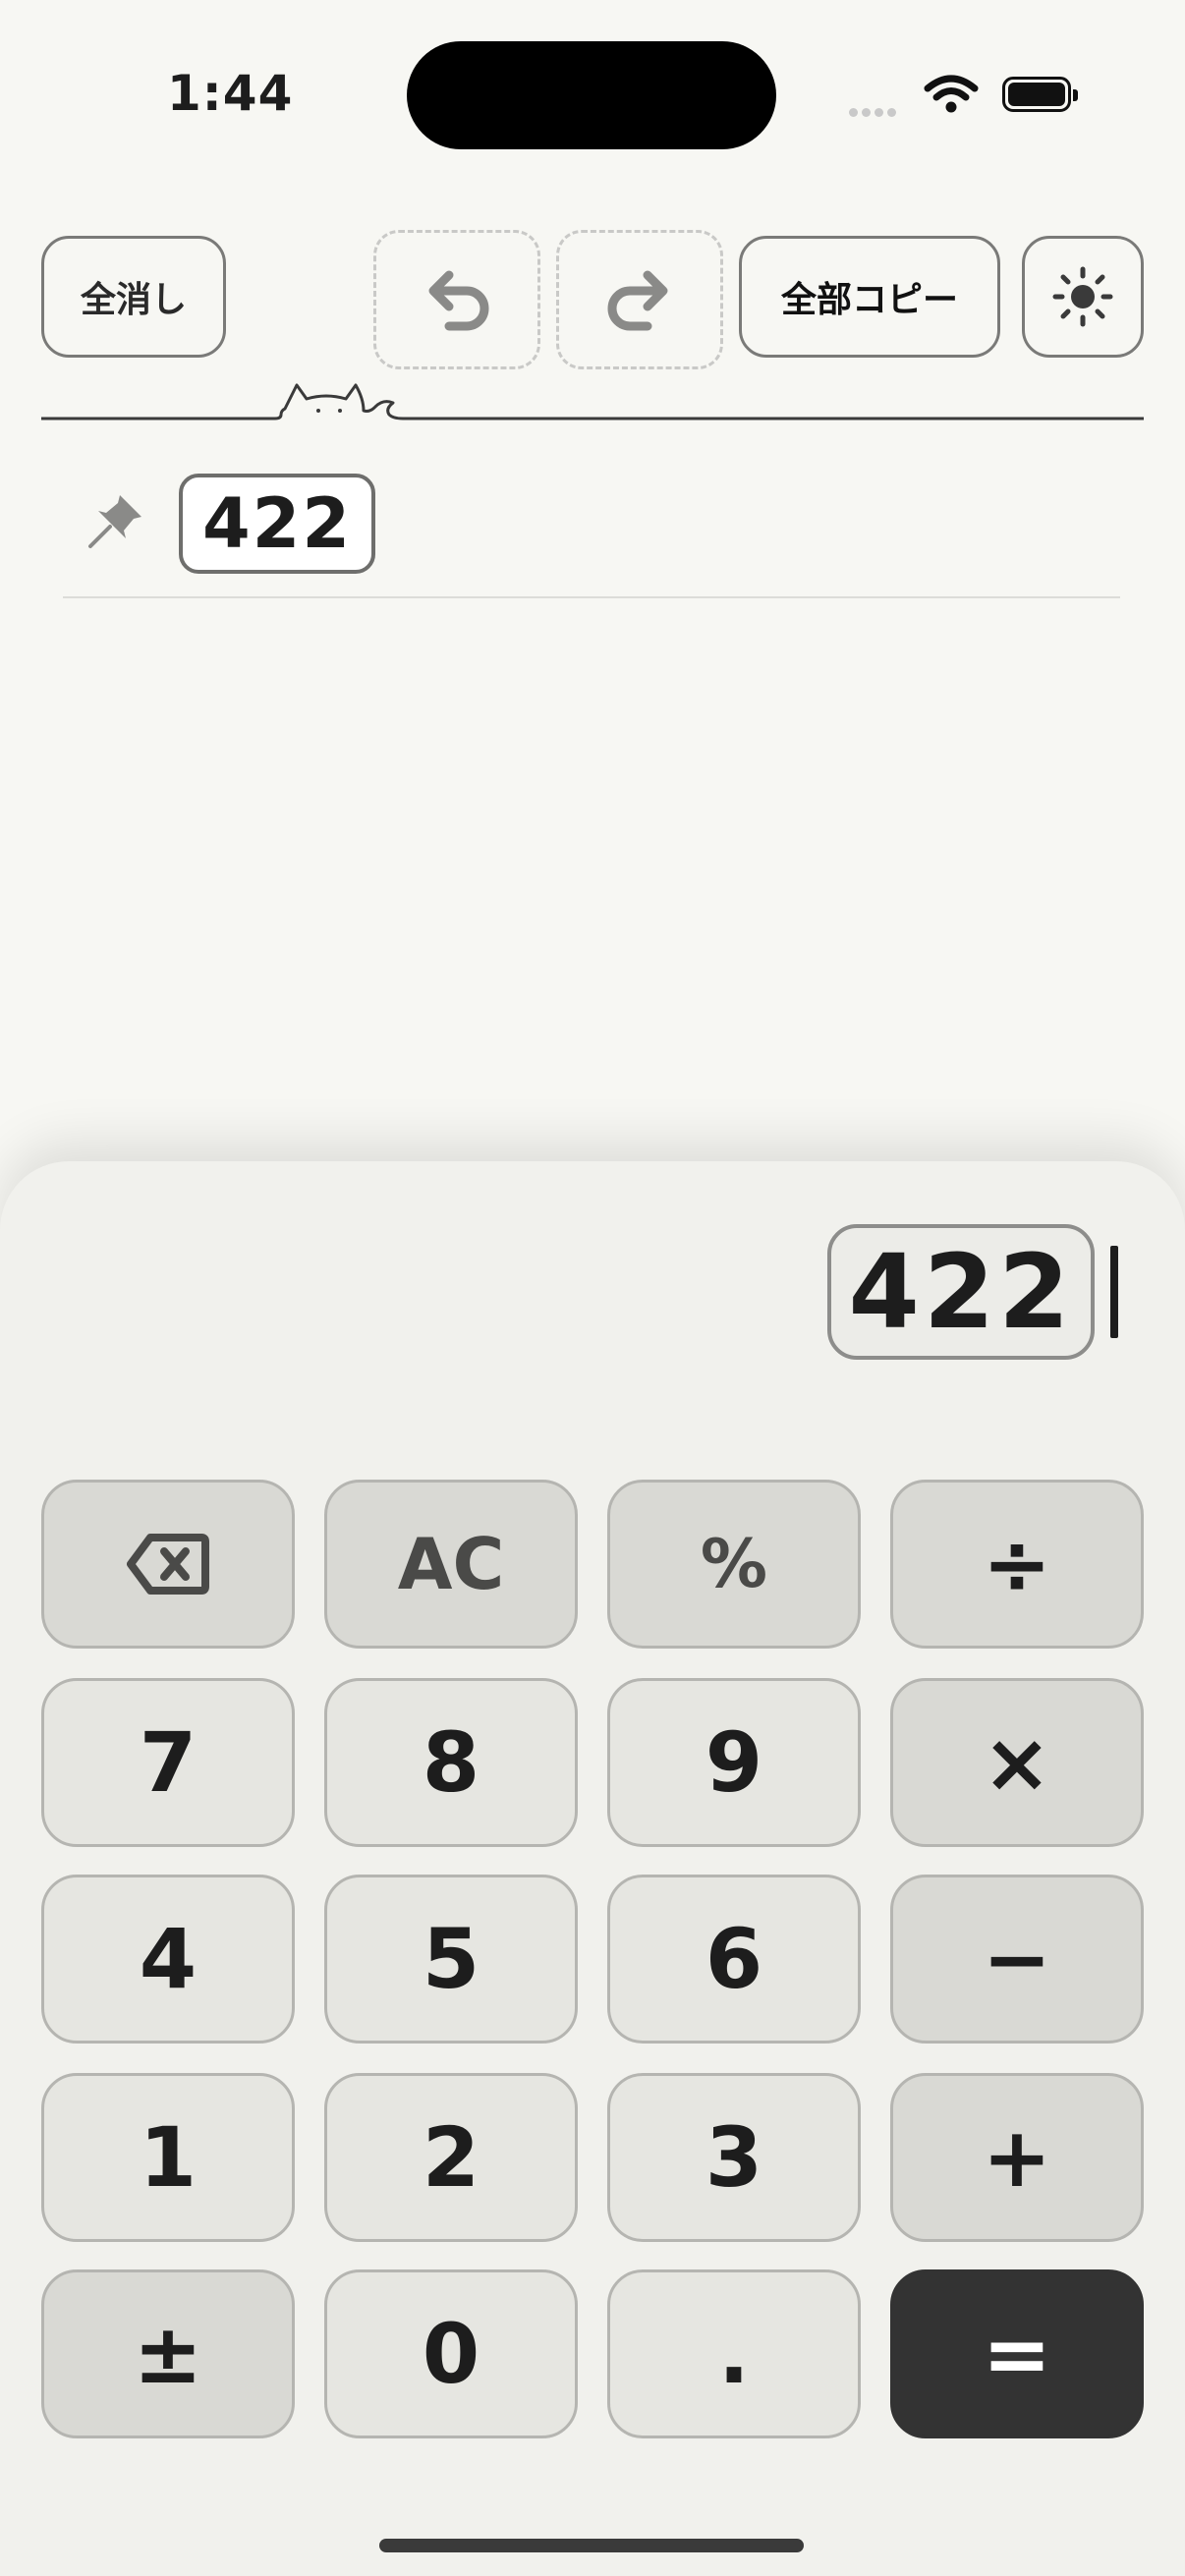 This screenshot has height=2576, width=1185. I want to click on decimal-label: ., so click(734, 2354).